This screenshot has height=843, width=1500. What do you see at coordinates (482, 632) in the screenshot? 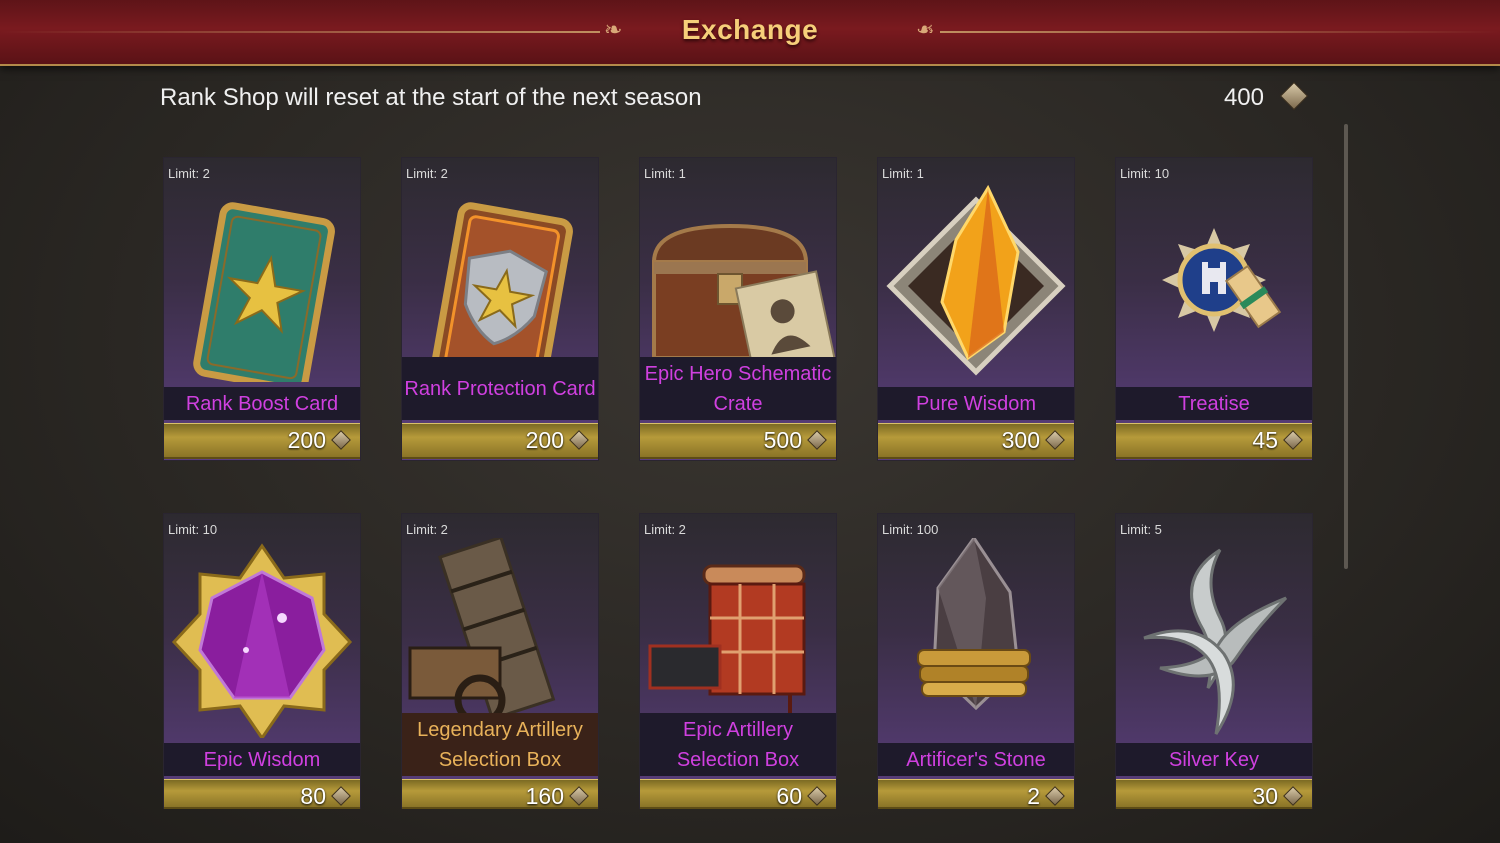
I see `legendary-artillery-icon` at bounding box center [482, 632].